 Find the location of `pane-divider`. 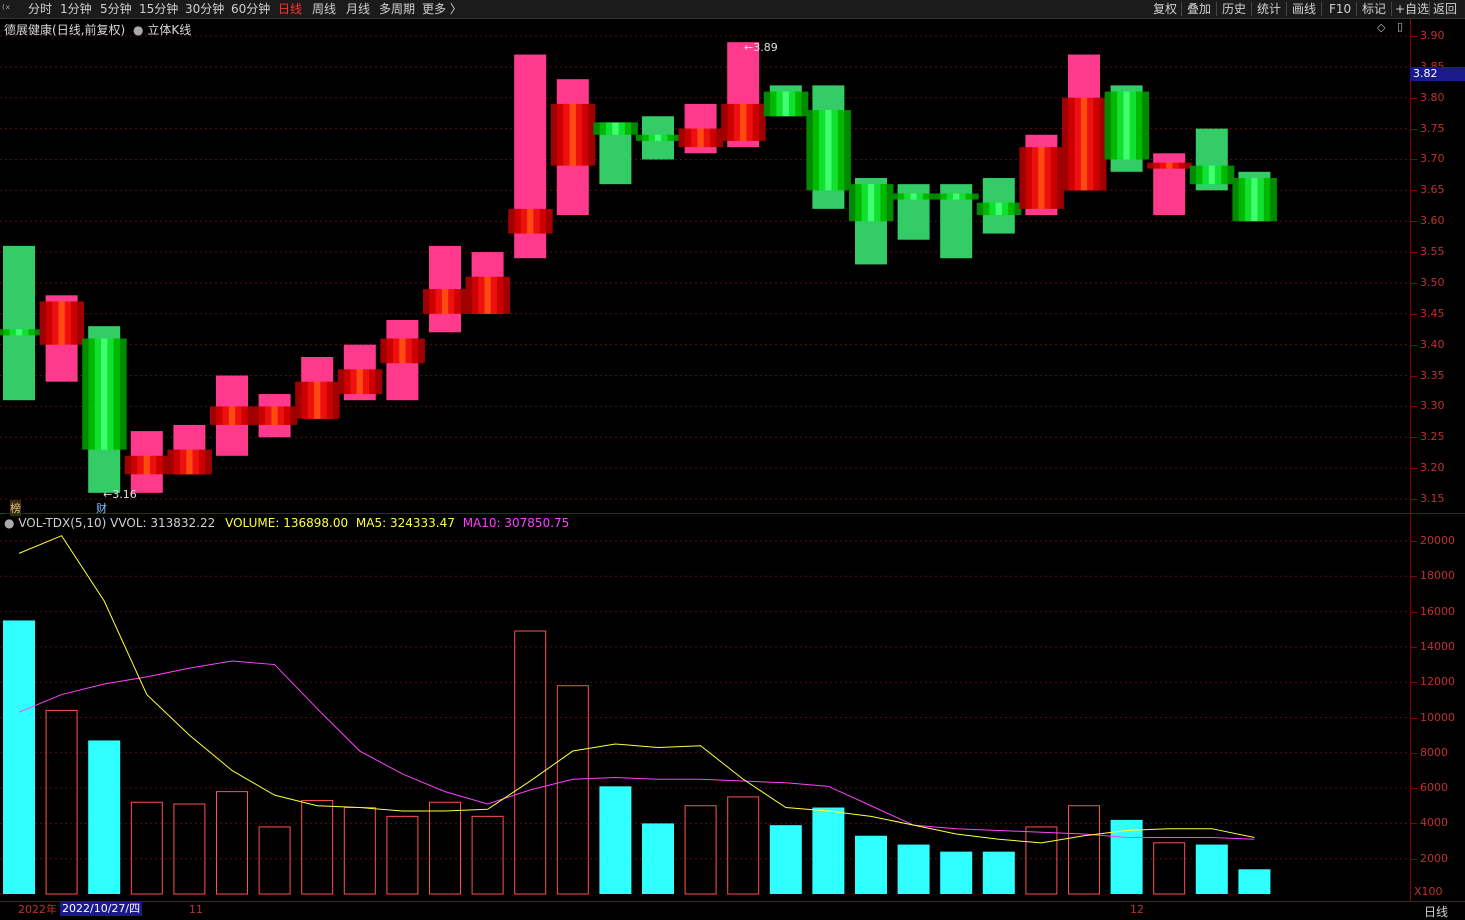

pane-divider is located at coordinates (732, 513).